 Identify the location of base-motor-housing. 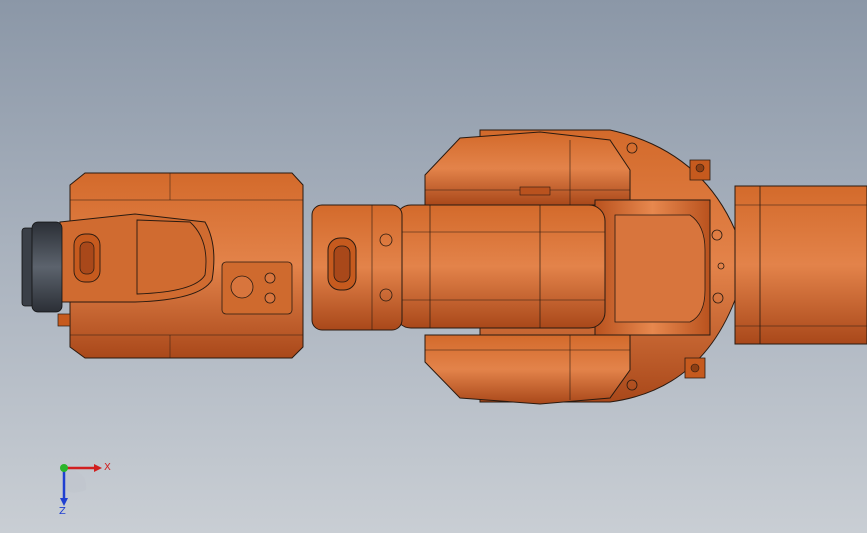
(800, 265).